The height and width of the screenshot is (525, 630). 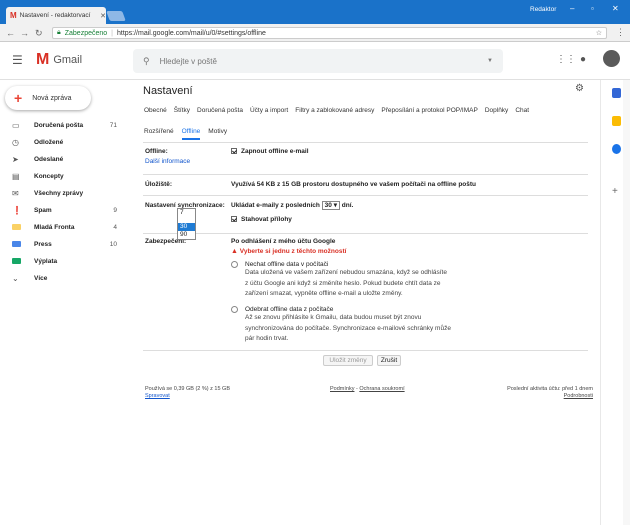 I want to click on sync-option: 7, so click(x=186, y=213).